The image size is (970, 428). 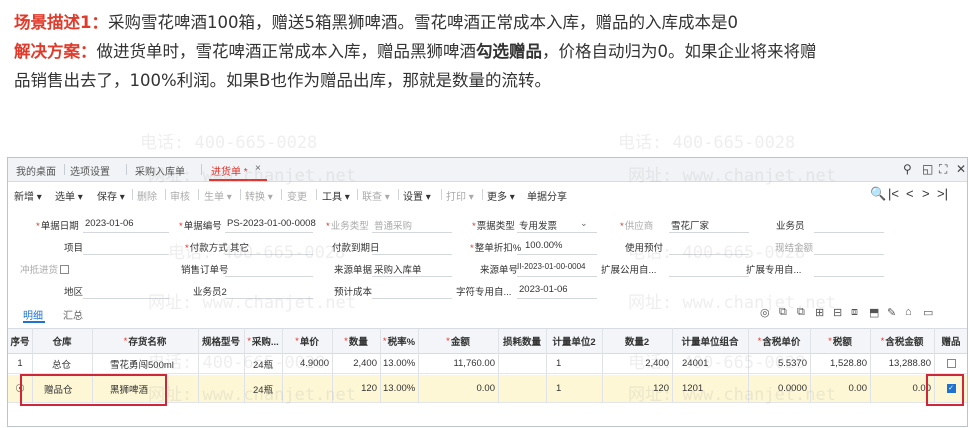 I want to click on prepay-label: 使用预付, so click(x=644, y=248).